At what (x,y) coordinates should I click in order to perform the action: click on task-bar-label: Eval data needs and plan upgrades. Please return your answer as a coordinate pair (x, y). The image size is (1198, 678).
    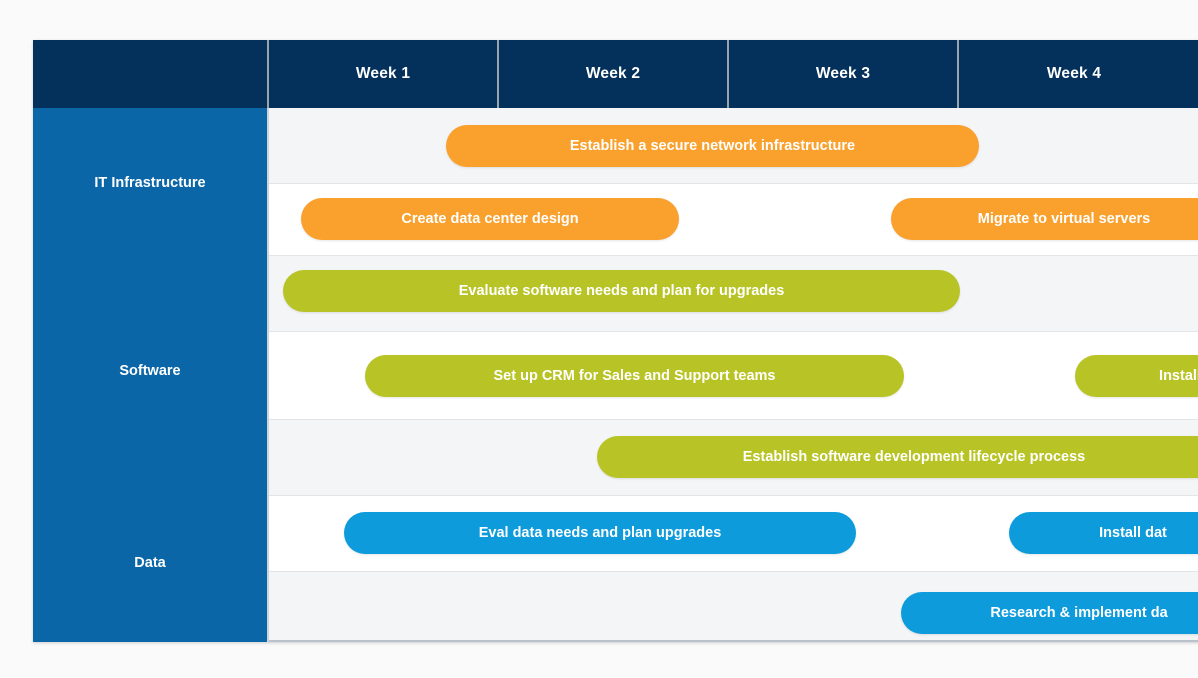
    Looking at the image, I should click on (600, 533).